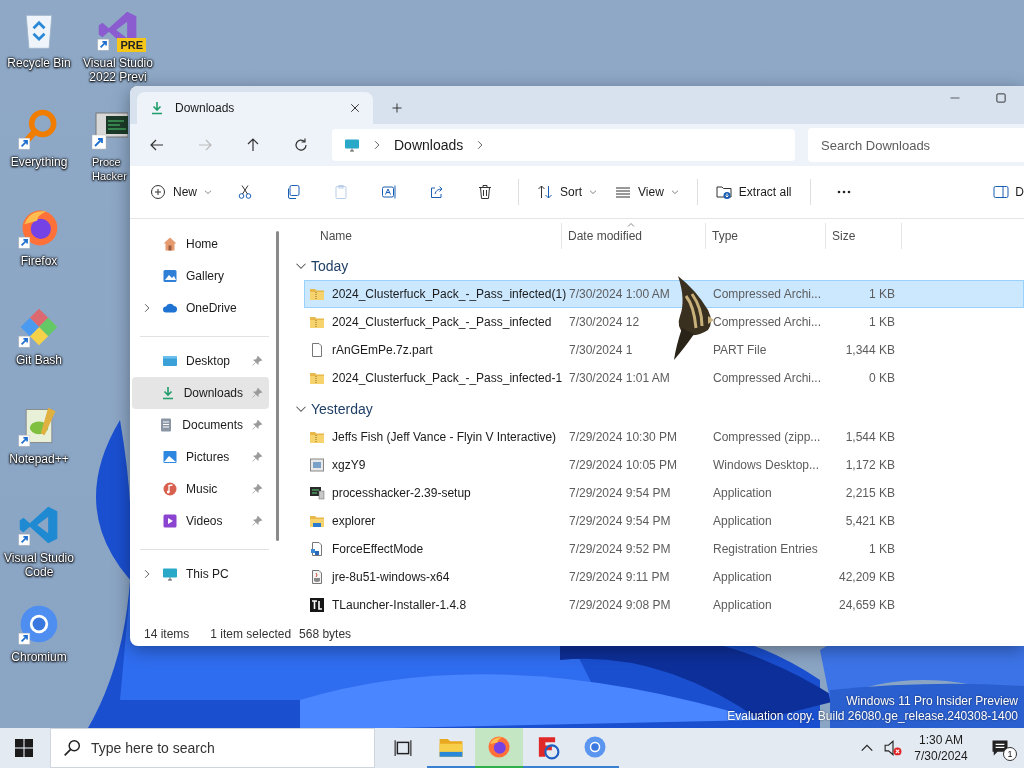 The height and width of the screenshot is (768, 1024). I want to click on message-icon, so click(1000, 748).